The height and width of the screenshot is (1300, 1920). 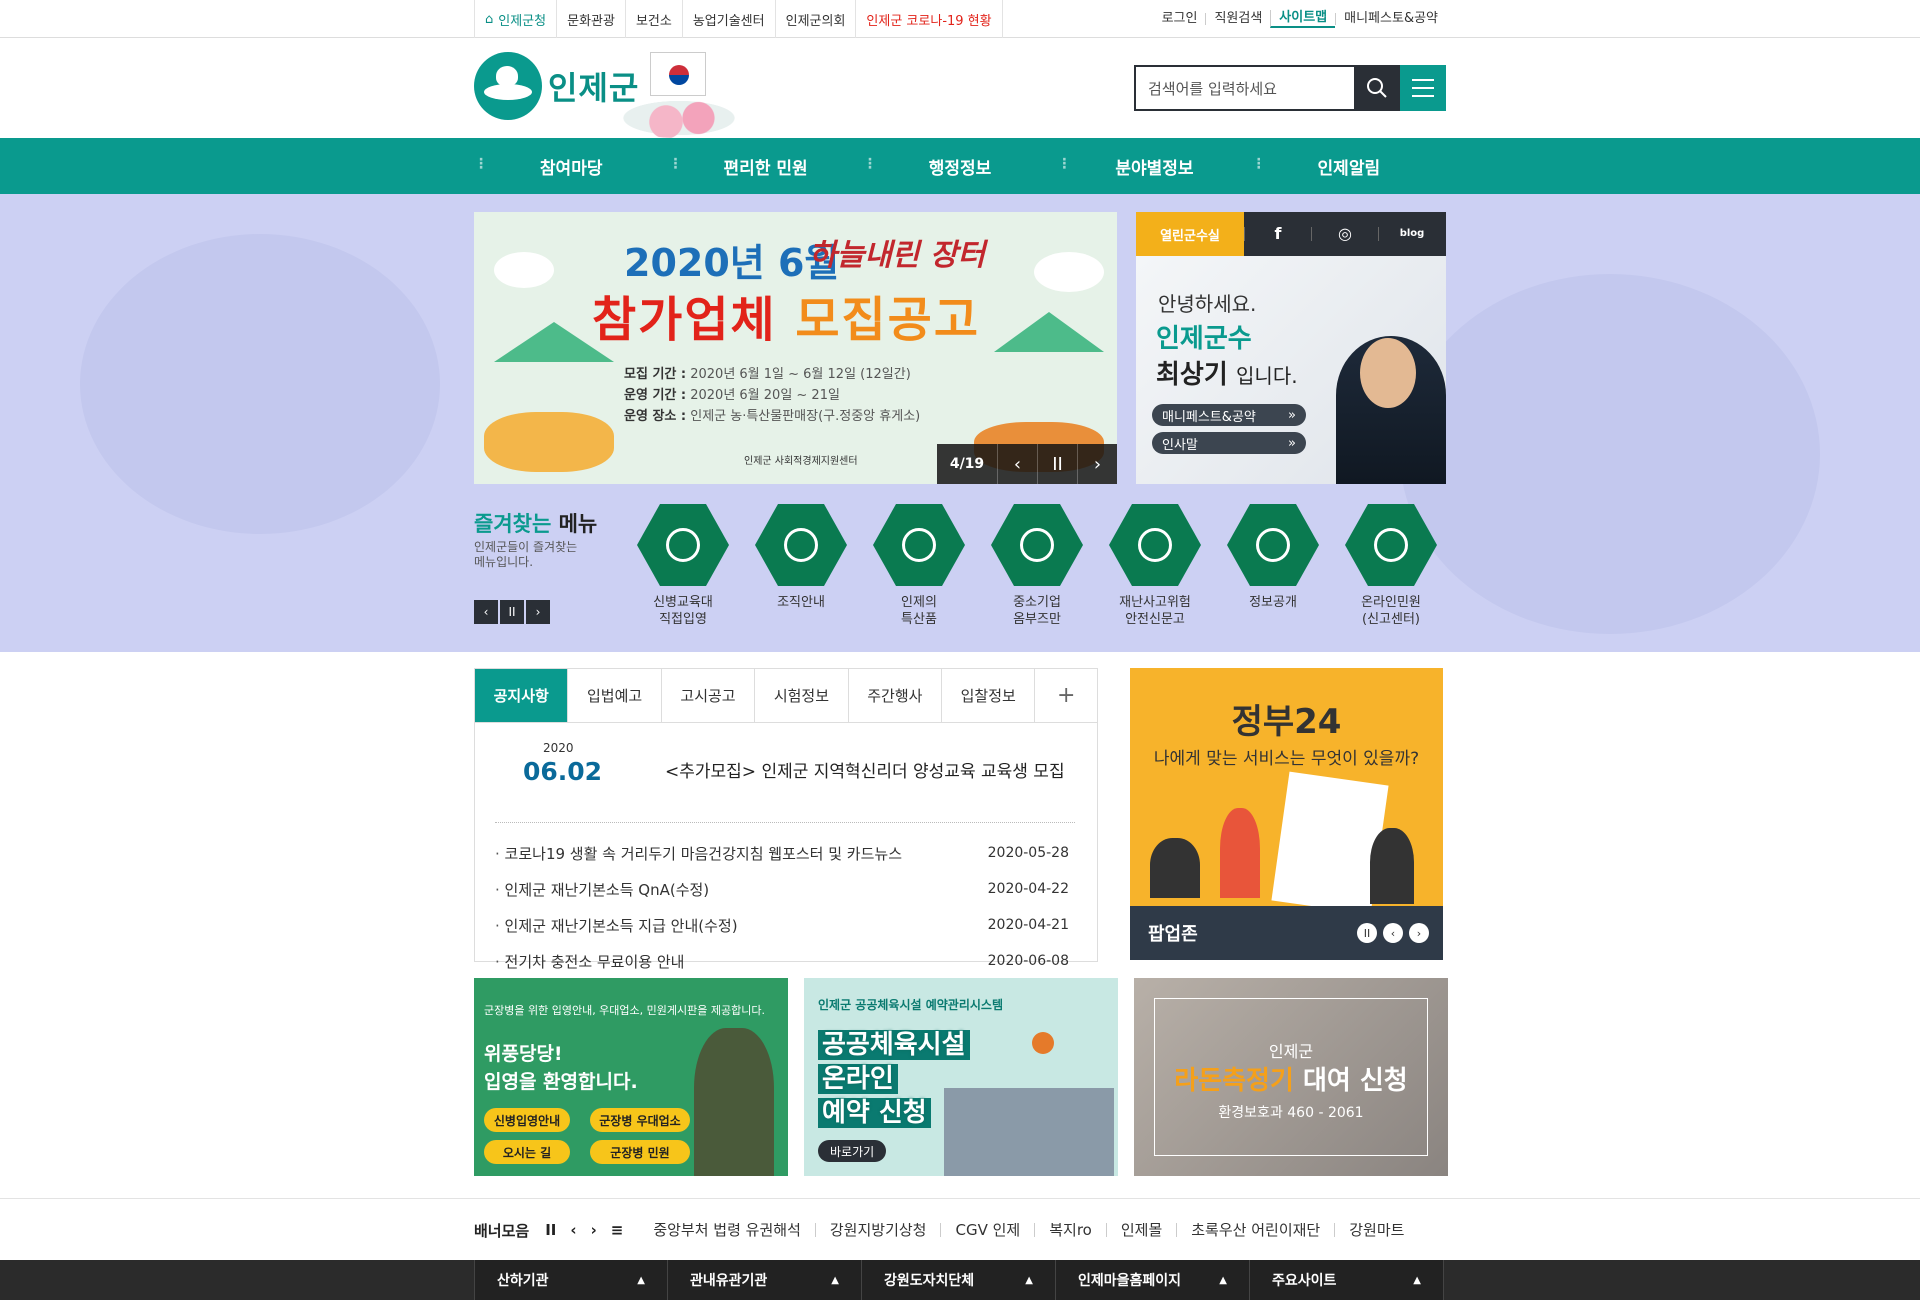 I want to click on popup-zone-label: 팝업존, so click(x=1173, y=934).